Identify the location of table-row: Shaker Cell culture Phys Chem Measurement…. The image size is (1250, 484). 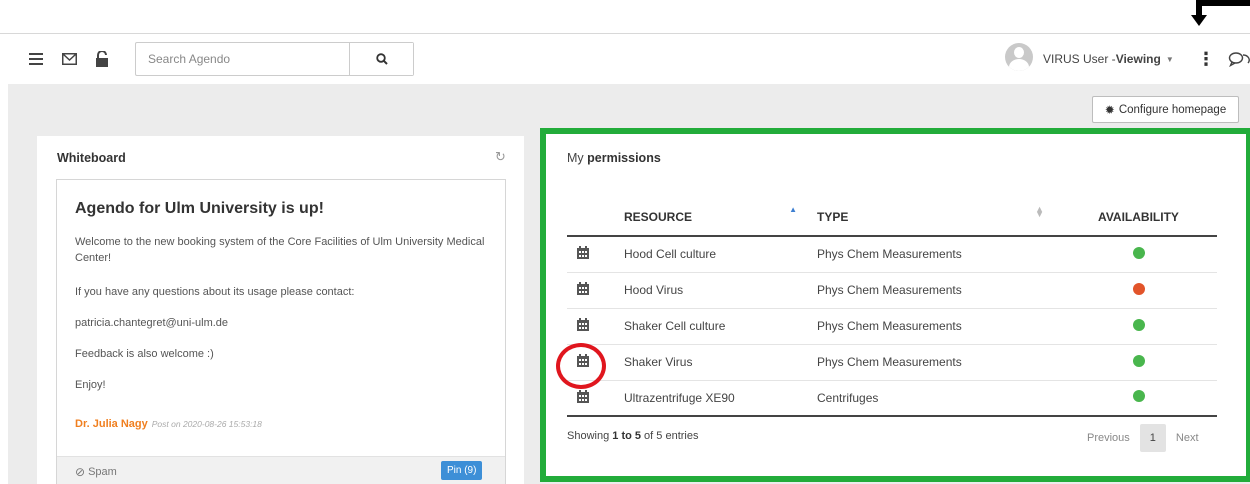
(892, 326).